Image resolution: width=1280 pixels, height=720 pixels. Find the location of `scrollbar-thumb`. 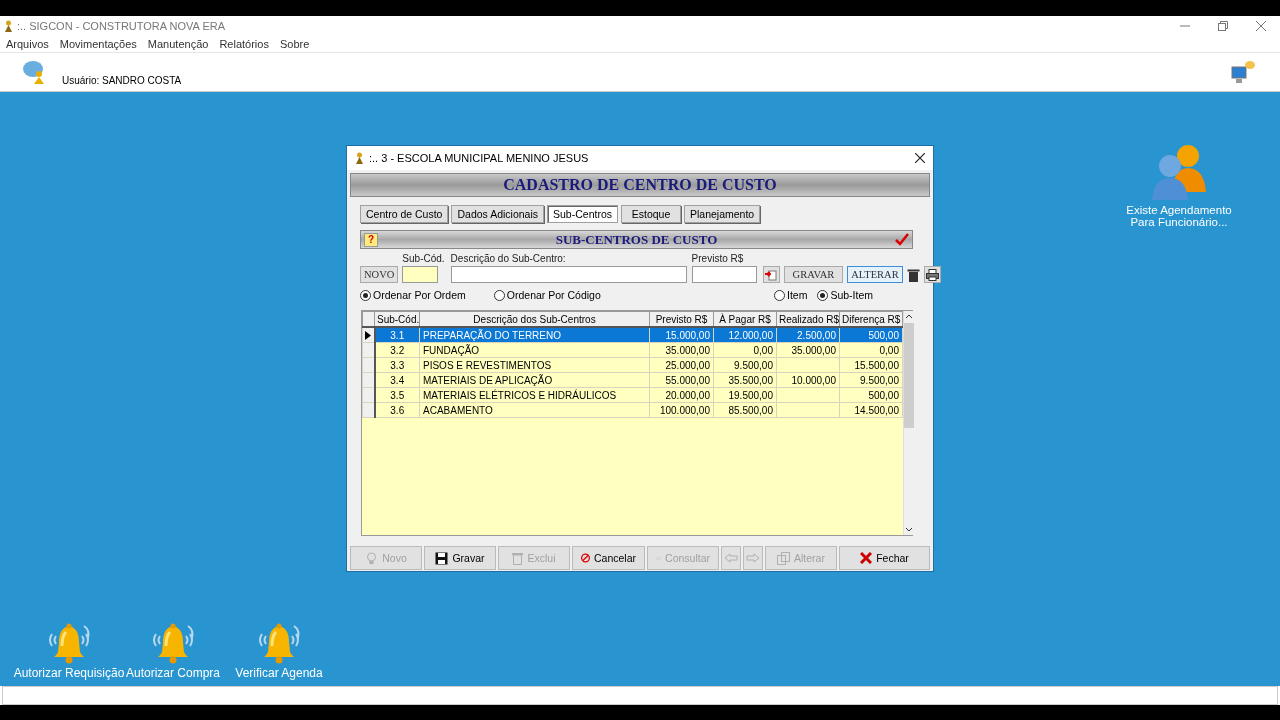

scrollbar-thumb is located at coordinates (909, 375).